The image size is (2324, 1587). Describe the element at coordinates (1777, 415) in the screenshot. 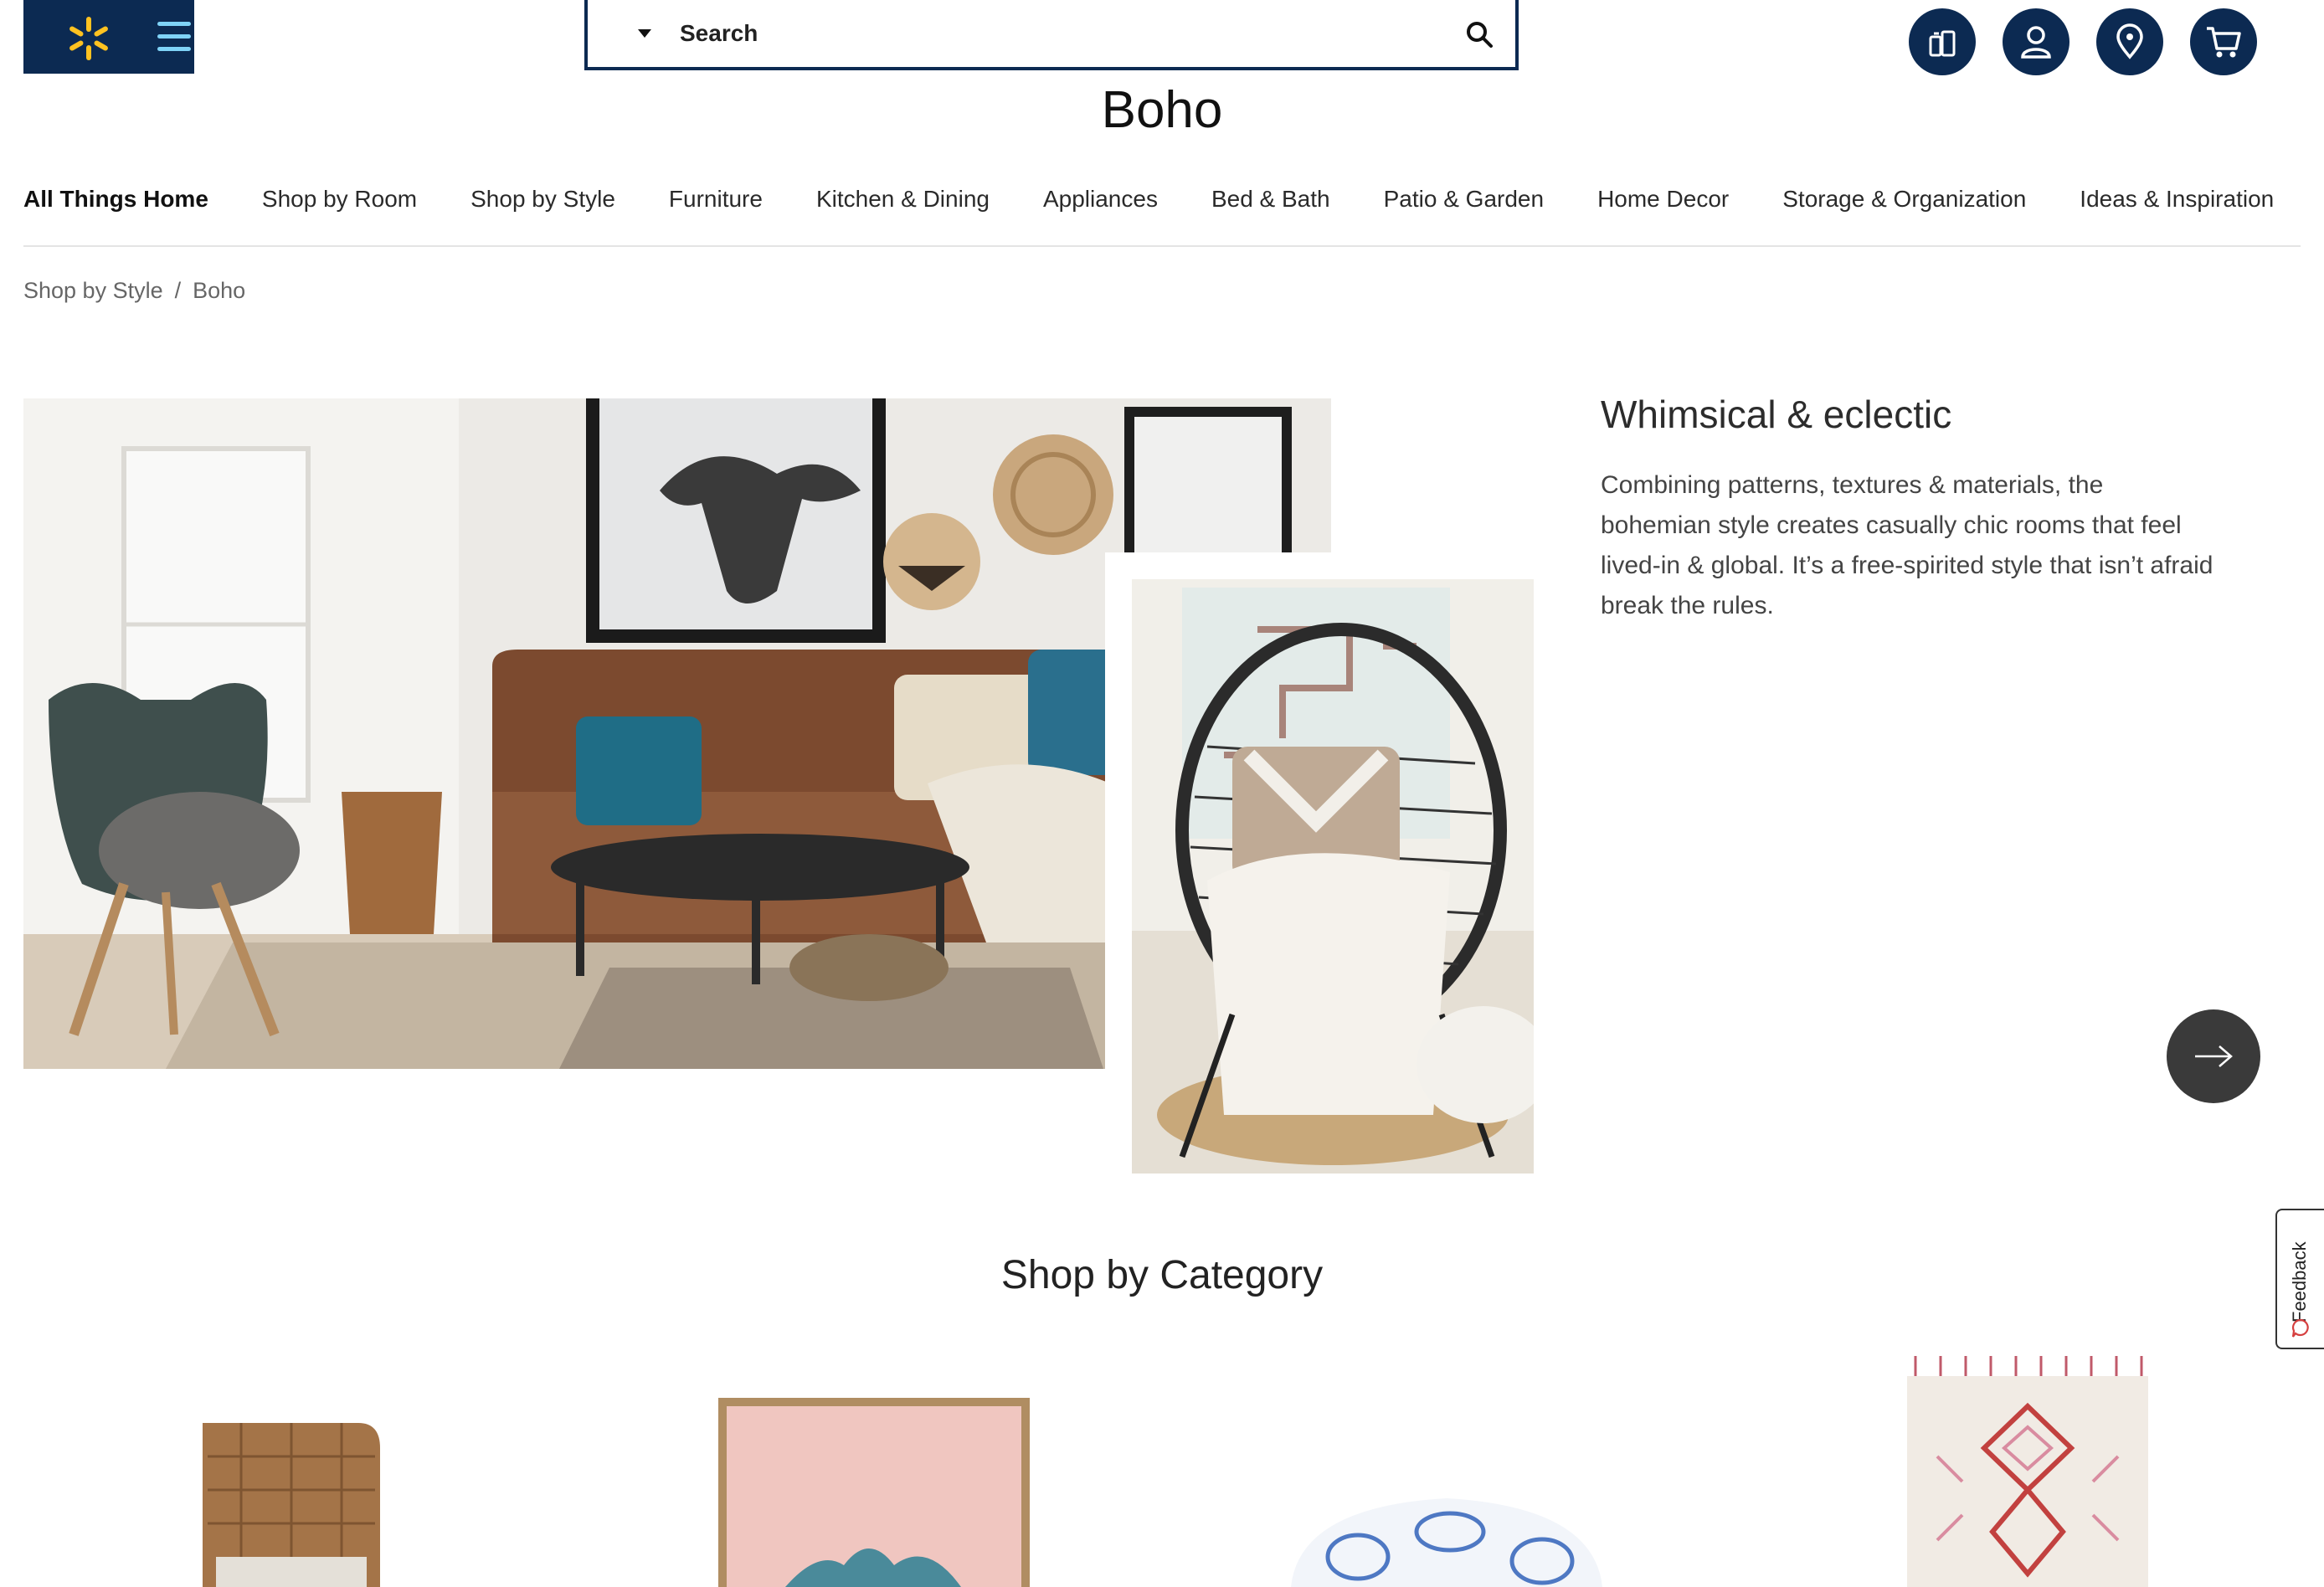

I see `hero-heading: Whimsical & eclectic` at that location.